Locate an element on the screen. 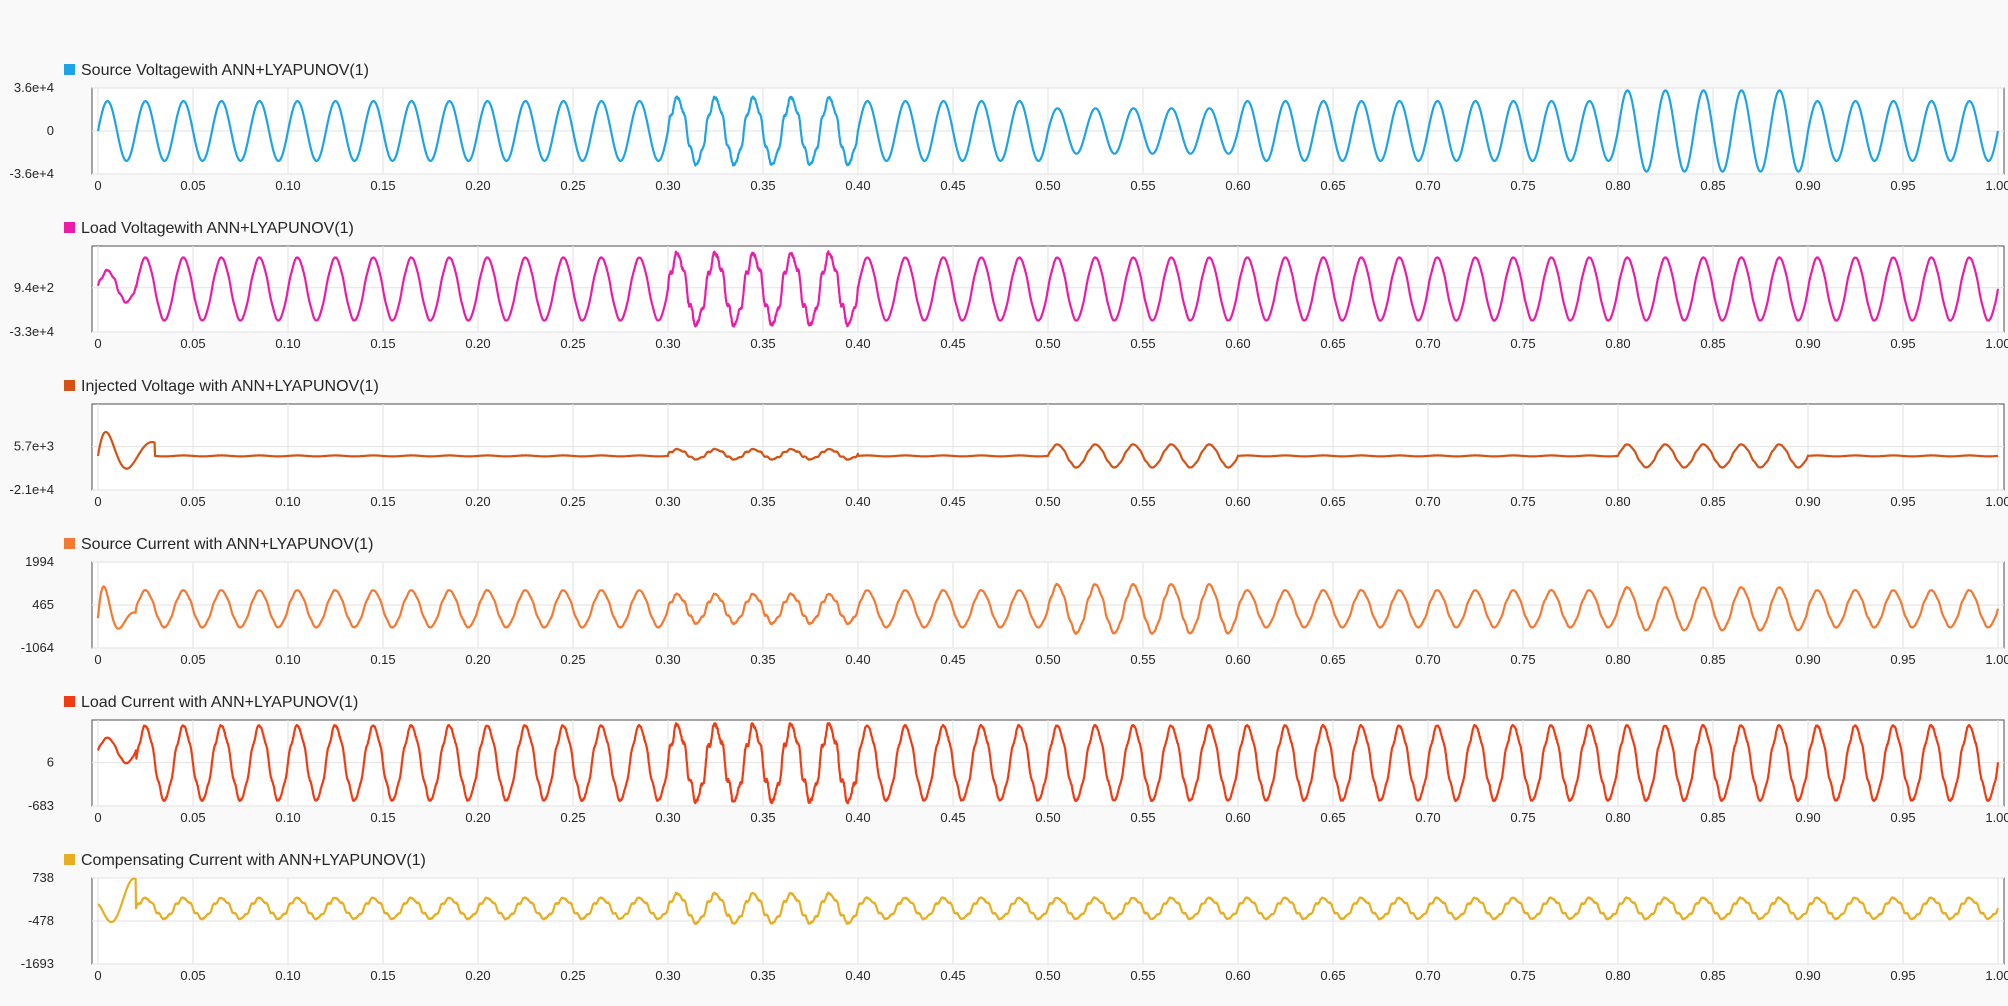 The height and width of the screenshot is (1006, 2008). y-tick-label: 0 is located at coordinates (50, 130).